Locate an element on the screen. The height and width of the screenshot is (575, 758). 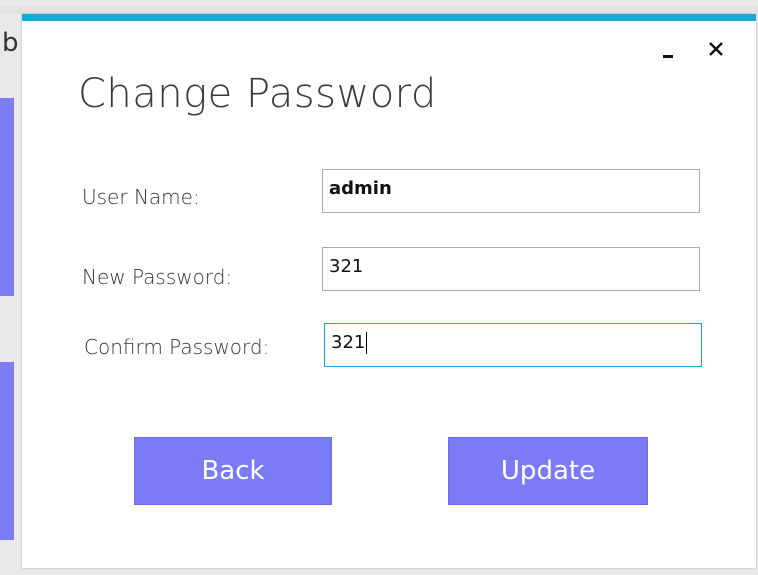
minimize-icon is located at coordinates (668, 56).